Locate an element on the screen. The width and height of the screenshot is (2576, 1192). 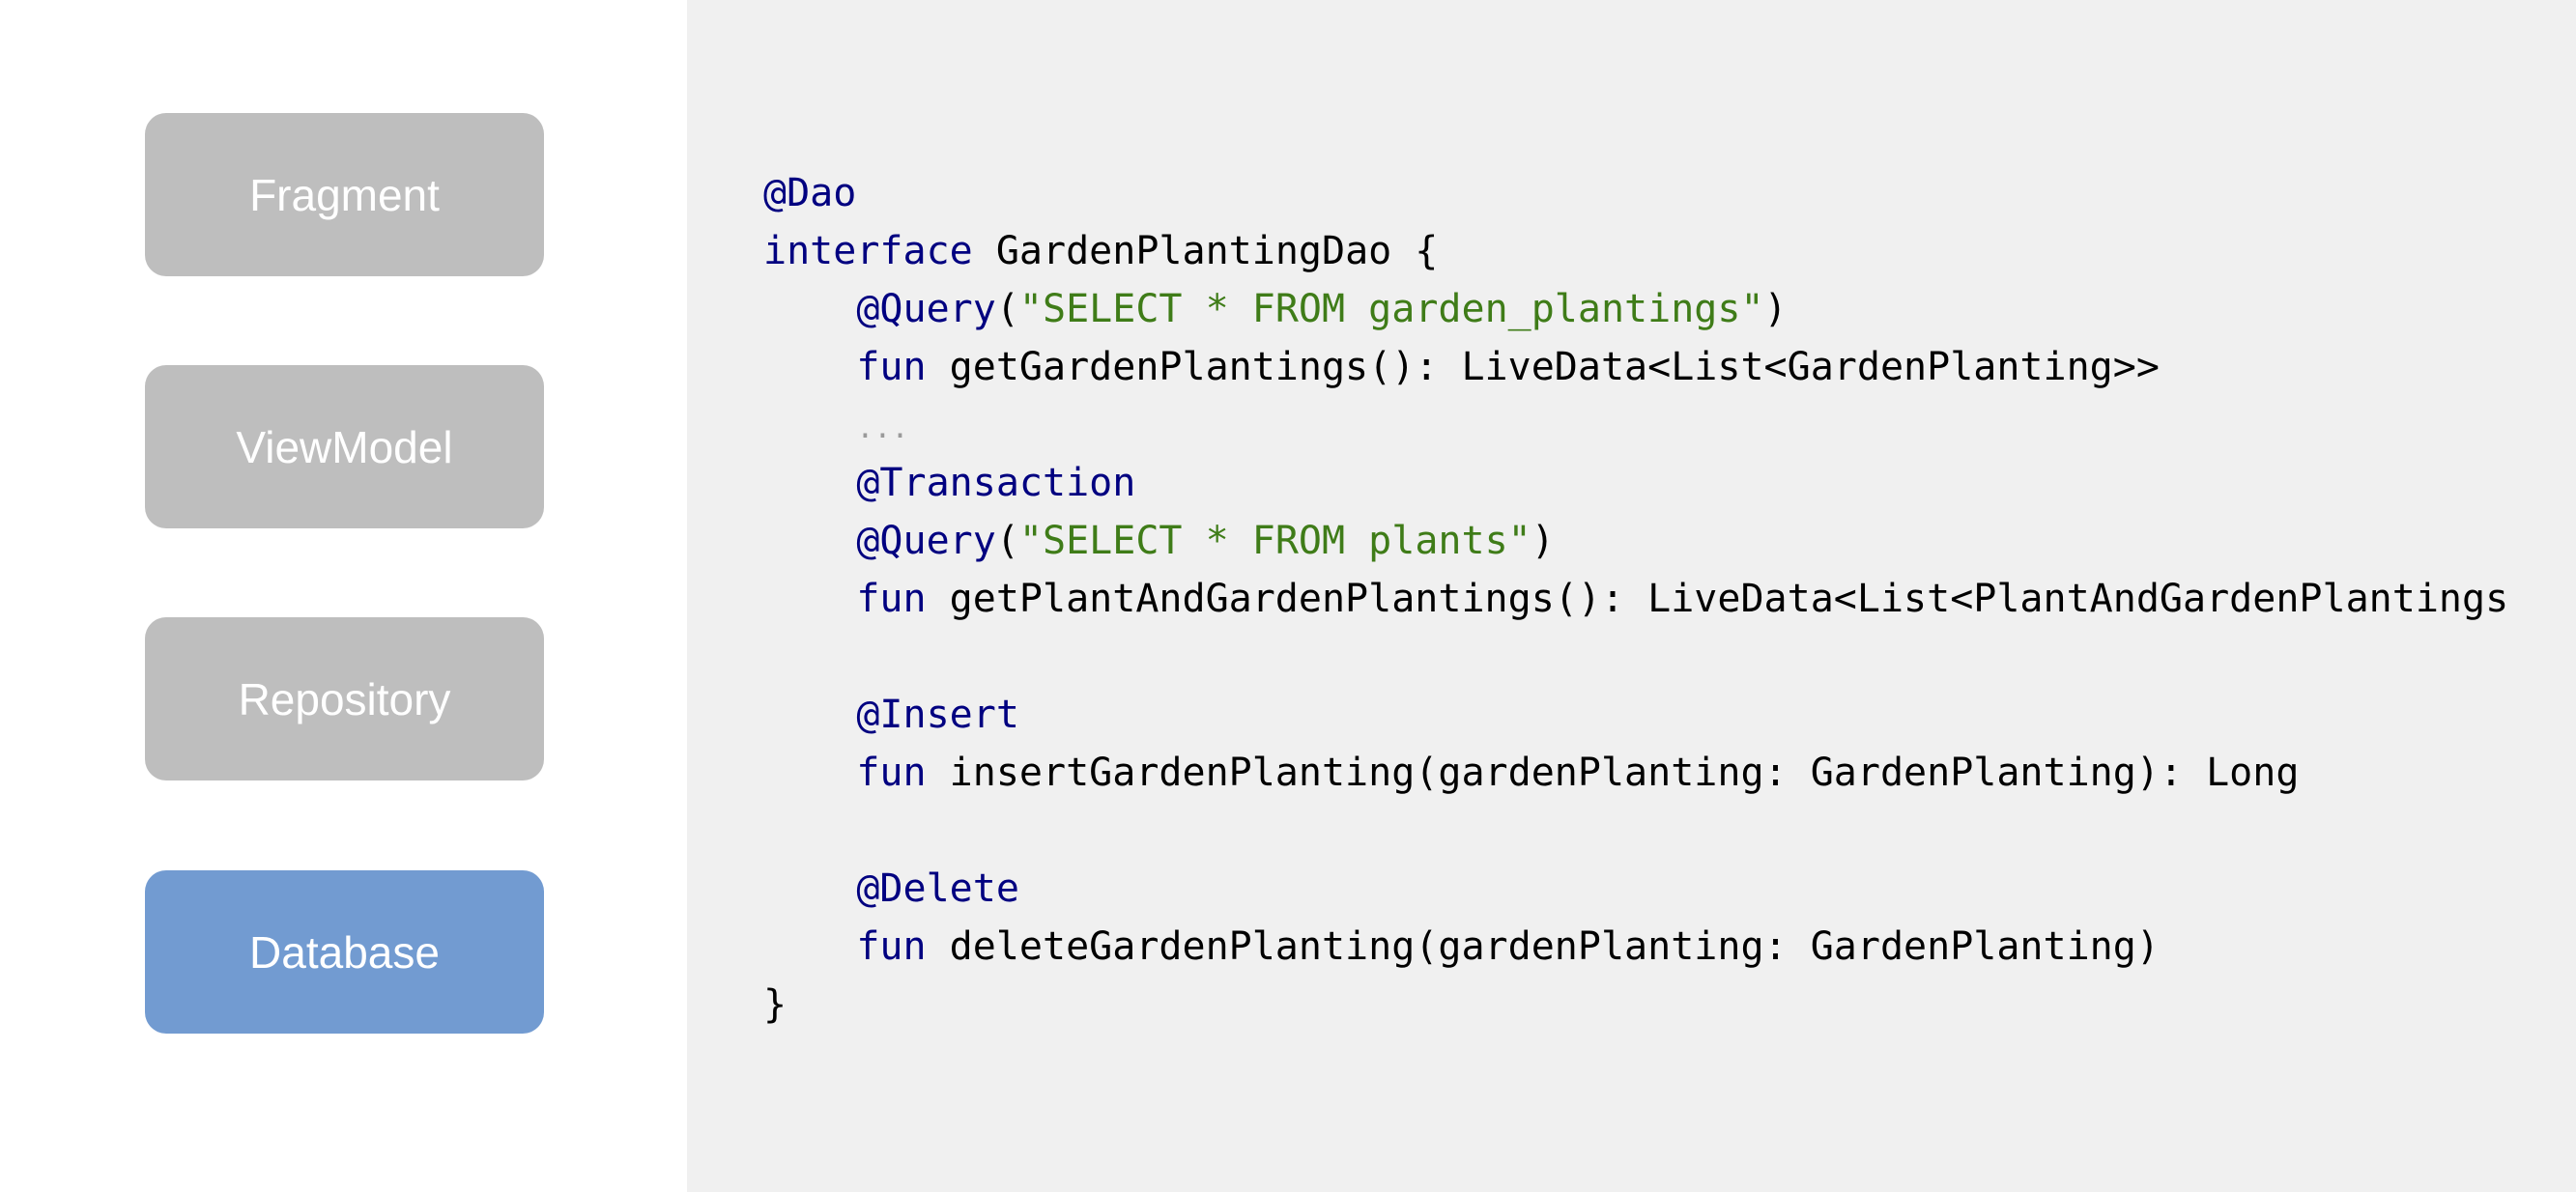
code-line: } is located at coordinates (1636, 1005).